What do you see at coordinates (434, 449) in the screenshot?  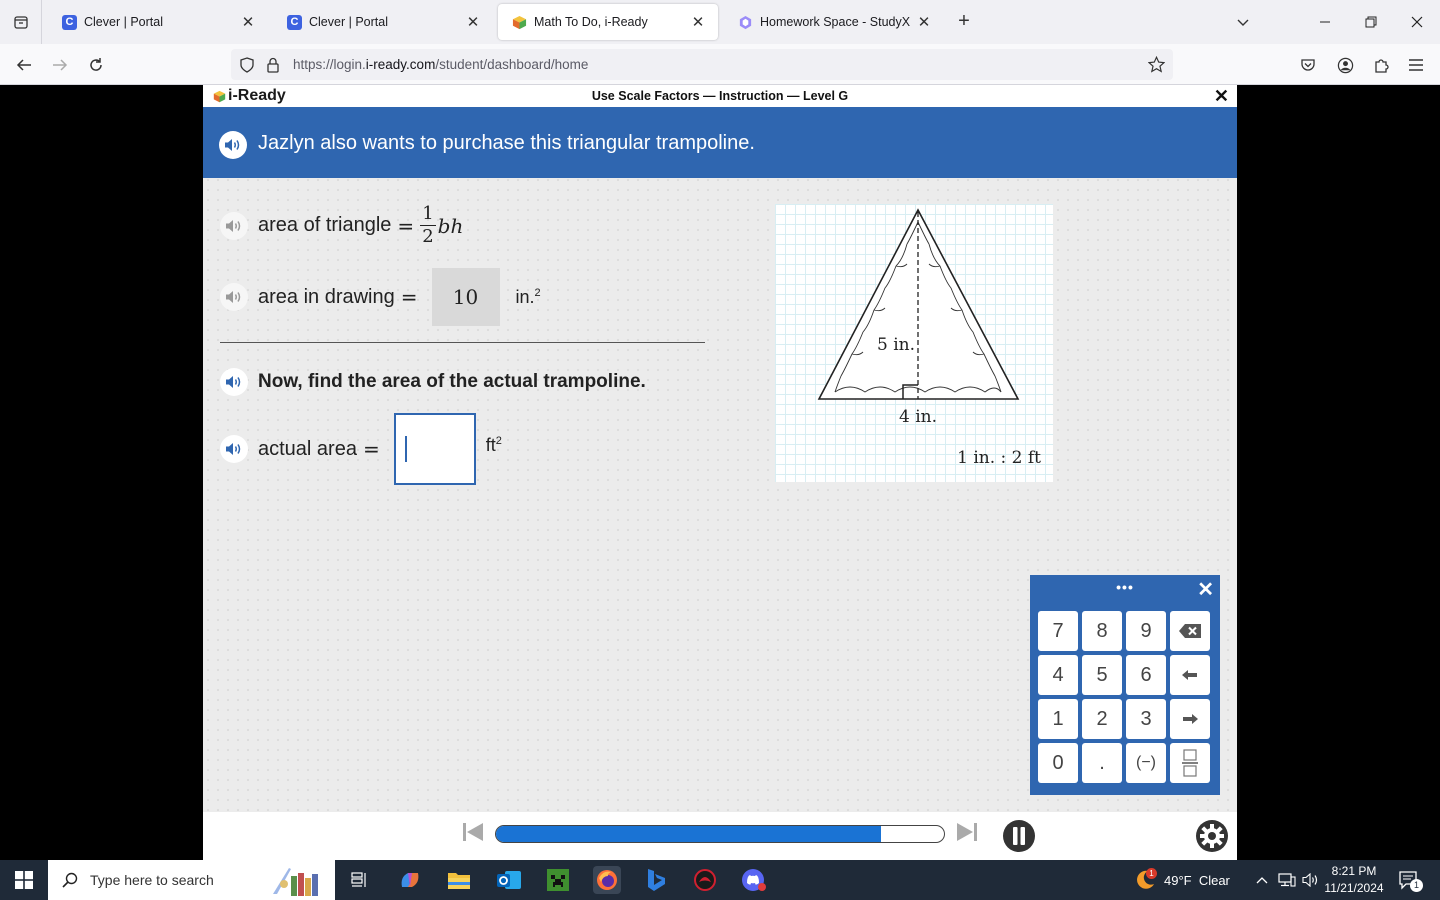 I see `actual-area-input` at bounding box center [434, 449].